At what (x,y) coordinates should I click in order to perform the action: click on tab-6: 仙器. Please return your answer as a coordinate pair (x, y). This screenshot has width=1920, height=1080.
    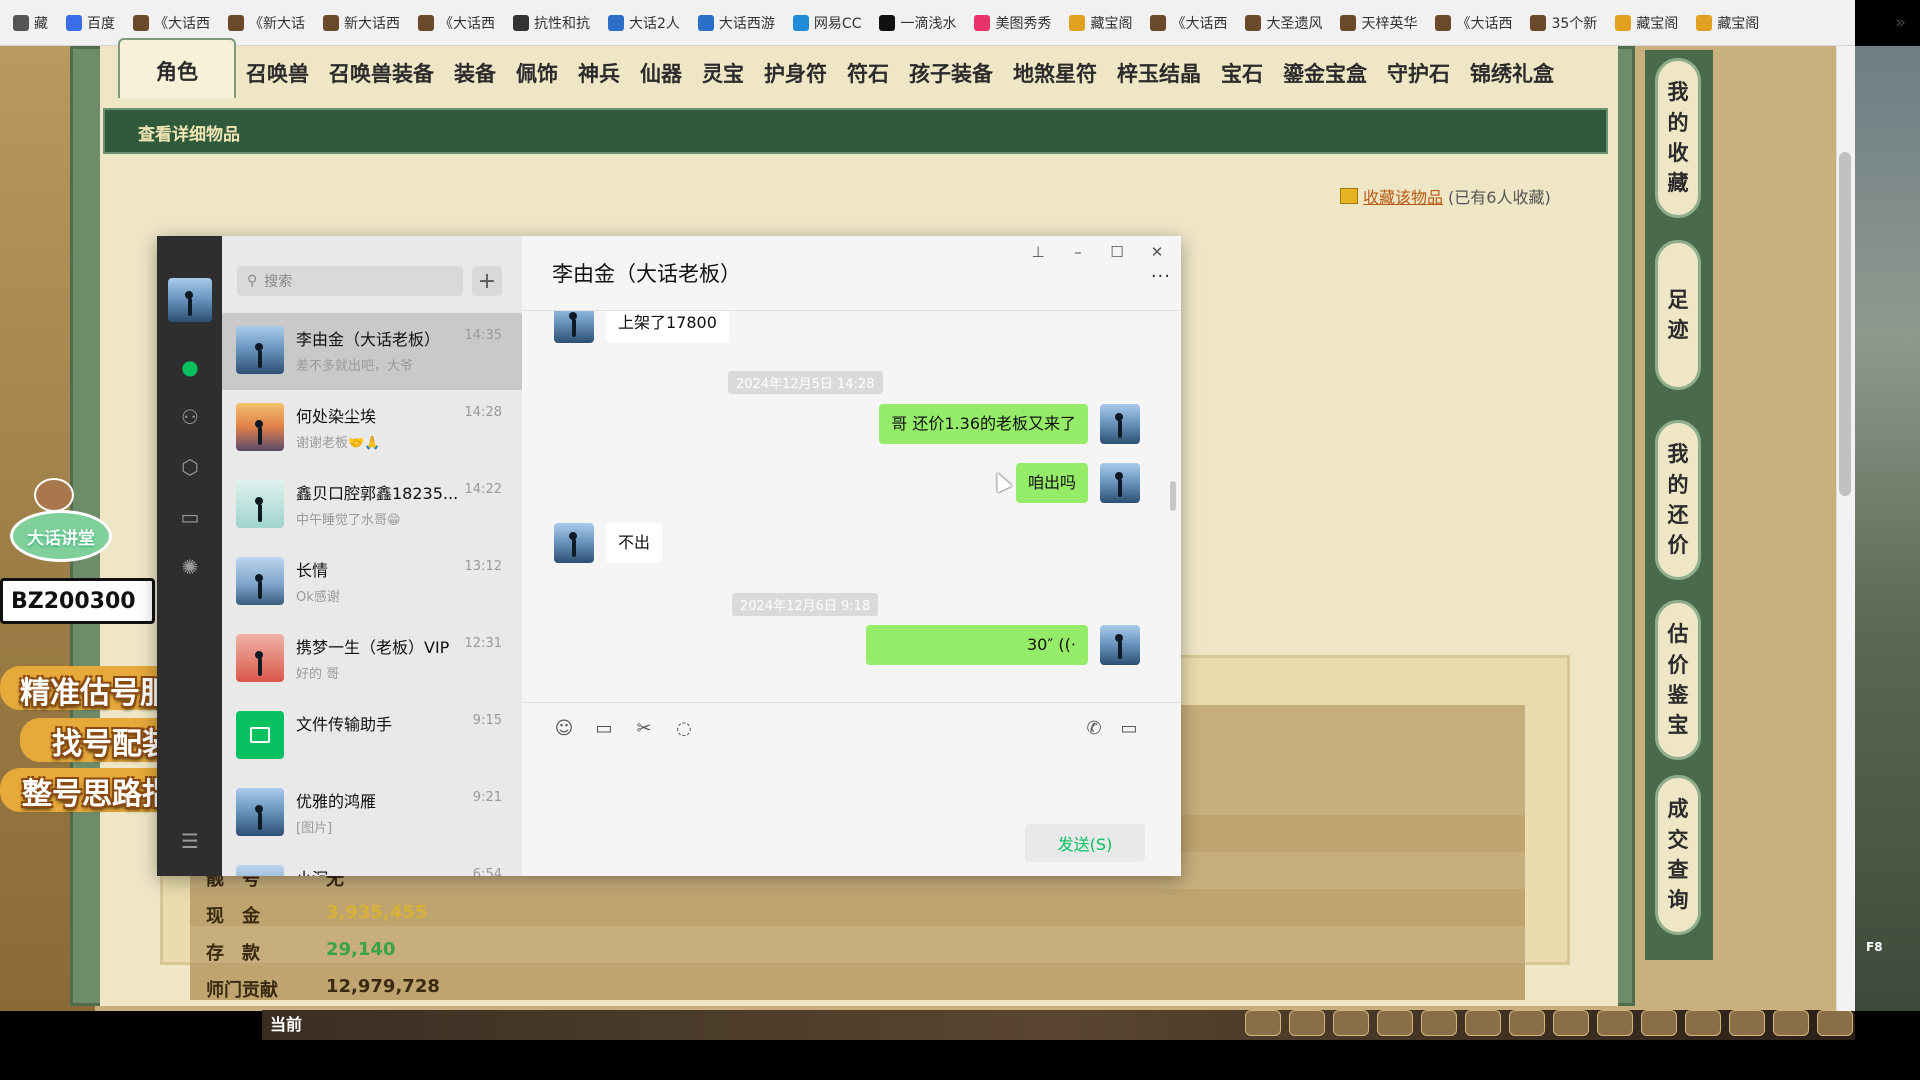
    Looking at the image, I should click on (661, 68).